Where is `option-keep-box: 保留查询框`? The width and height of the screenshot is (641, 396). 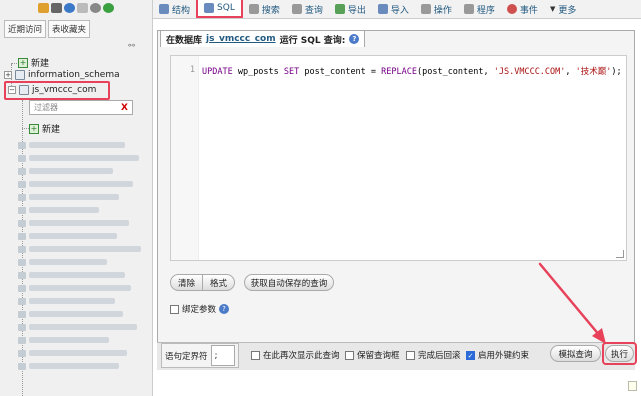 option-keep-box: 保留查询框 is located at coordinates (372, 355).